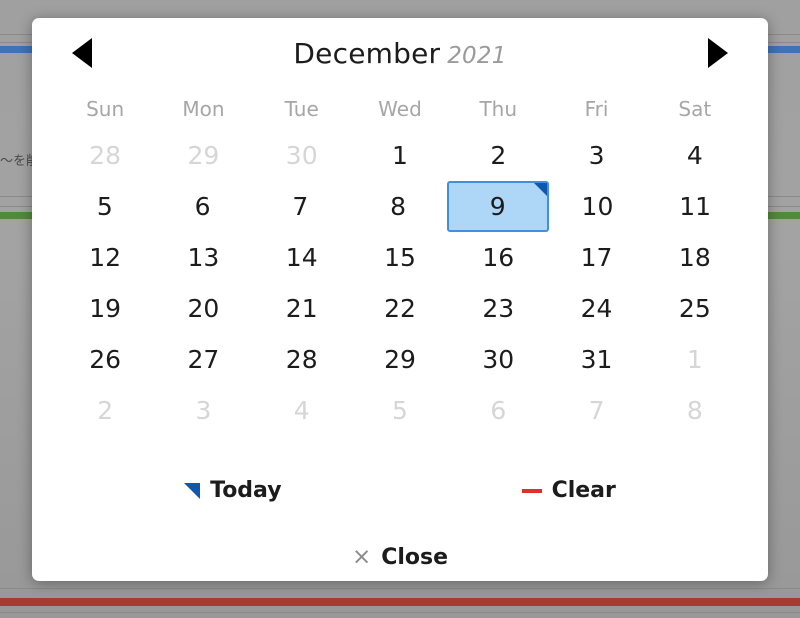 The height and width of the screenshot is (618, 800). I want to click on day-cell: 12, so click(105, 257).